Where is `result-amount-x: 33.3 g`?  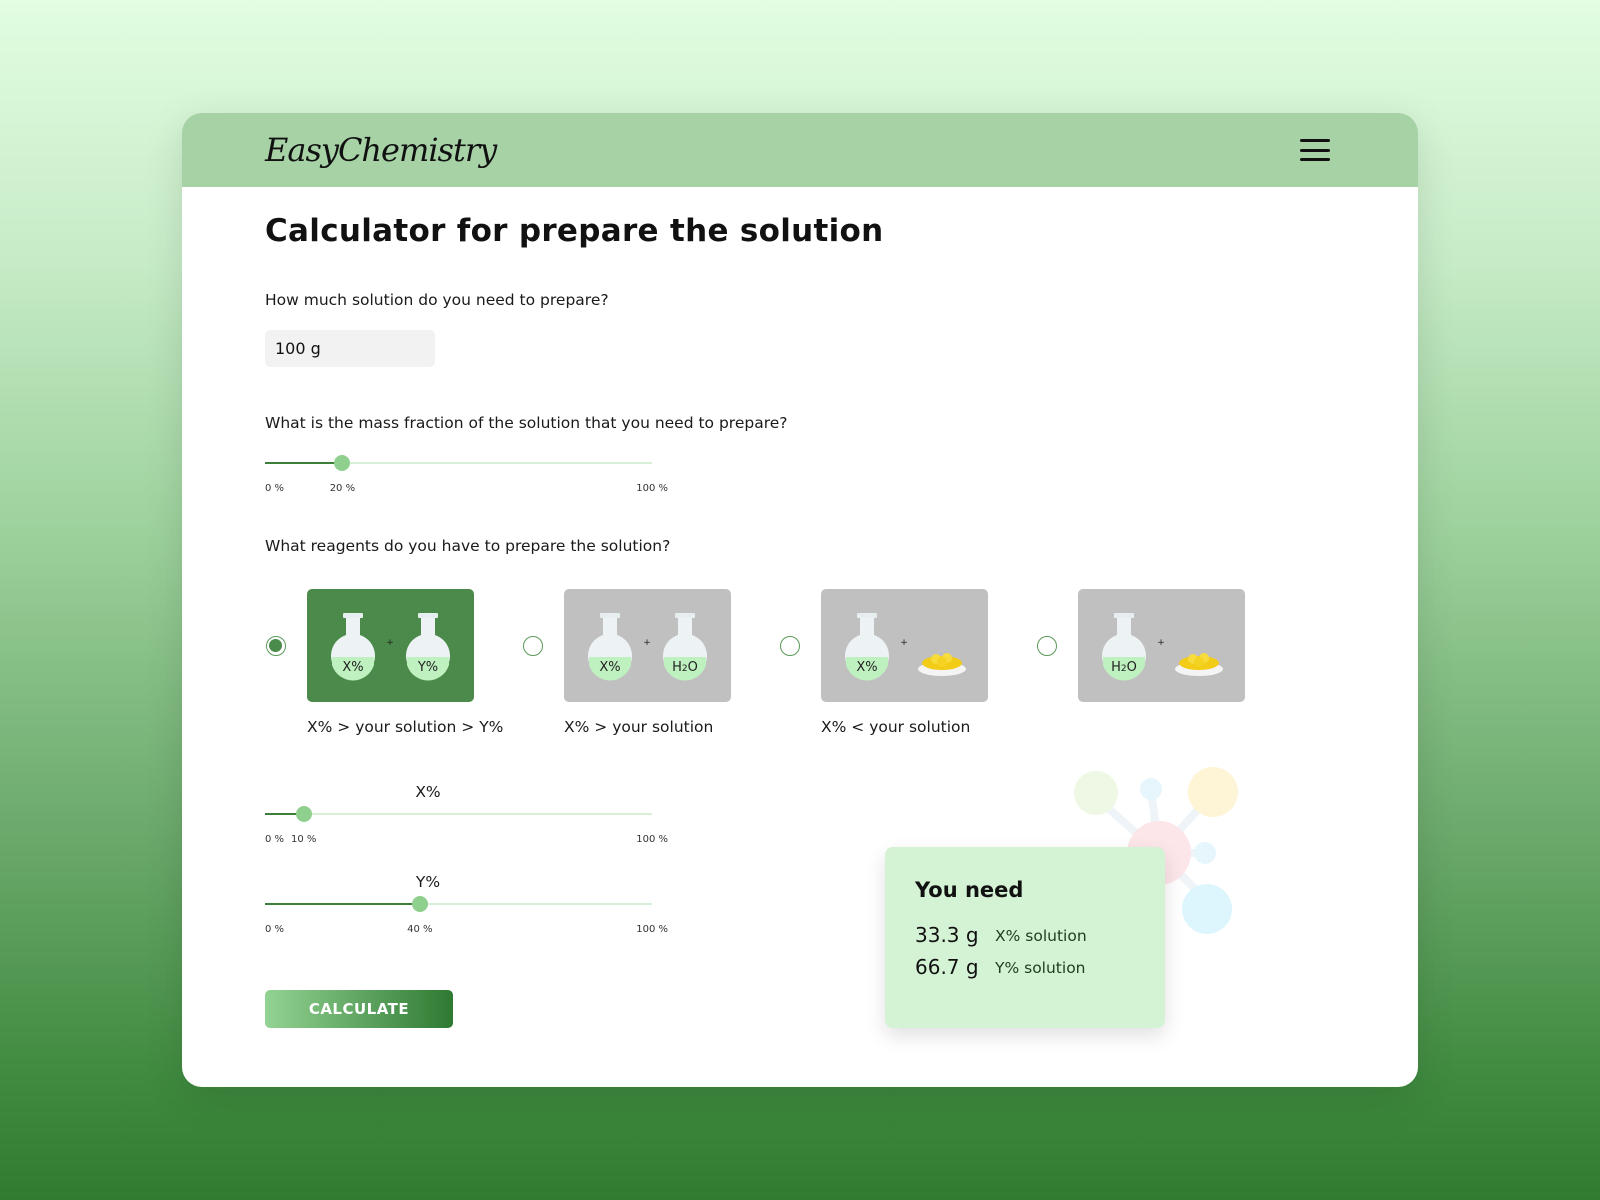
result-amount-x: 33.3 g is located at coordinates (947, 935).